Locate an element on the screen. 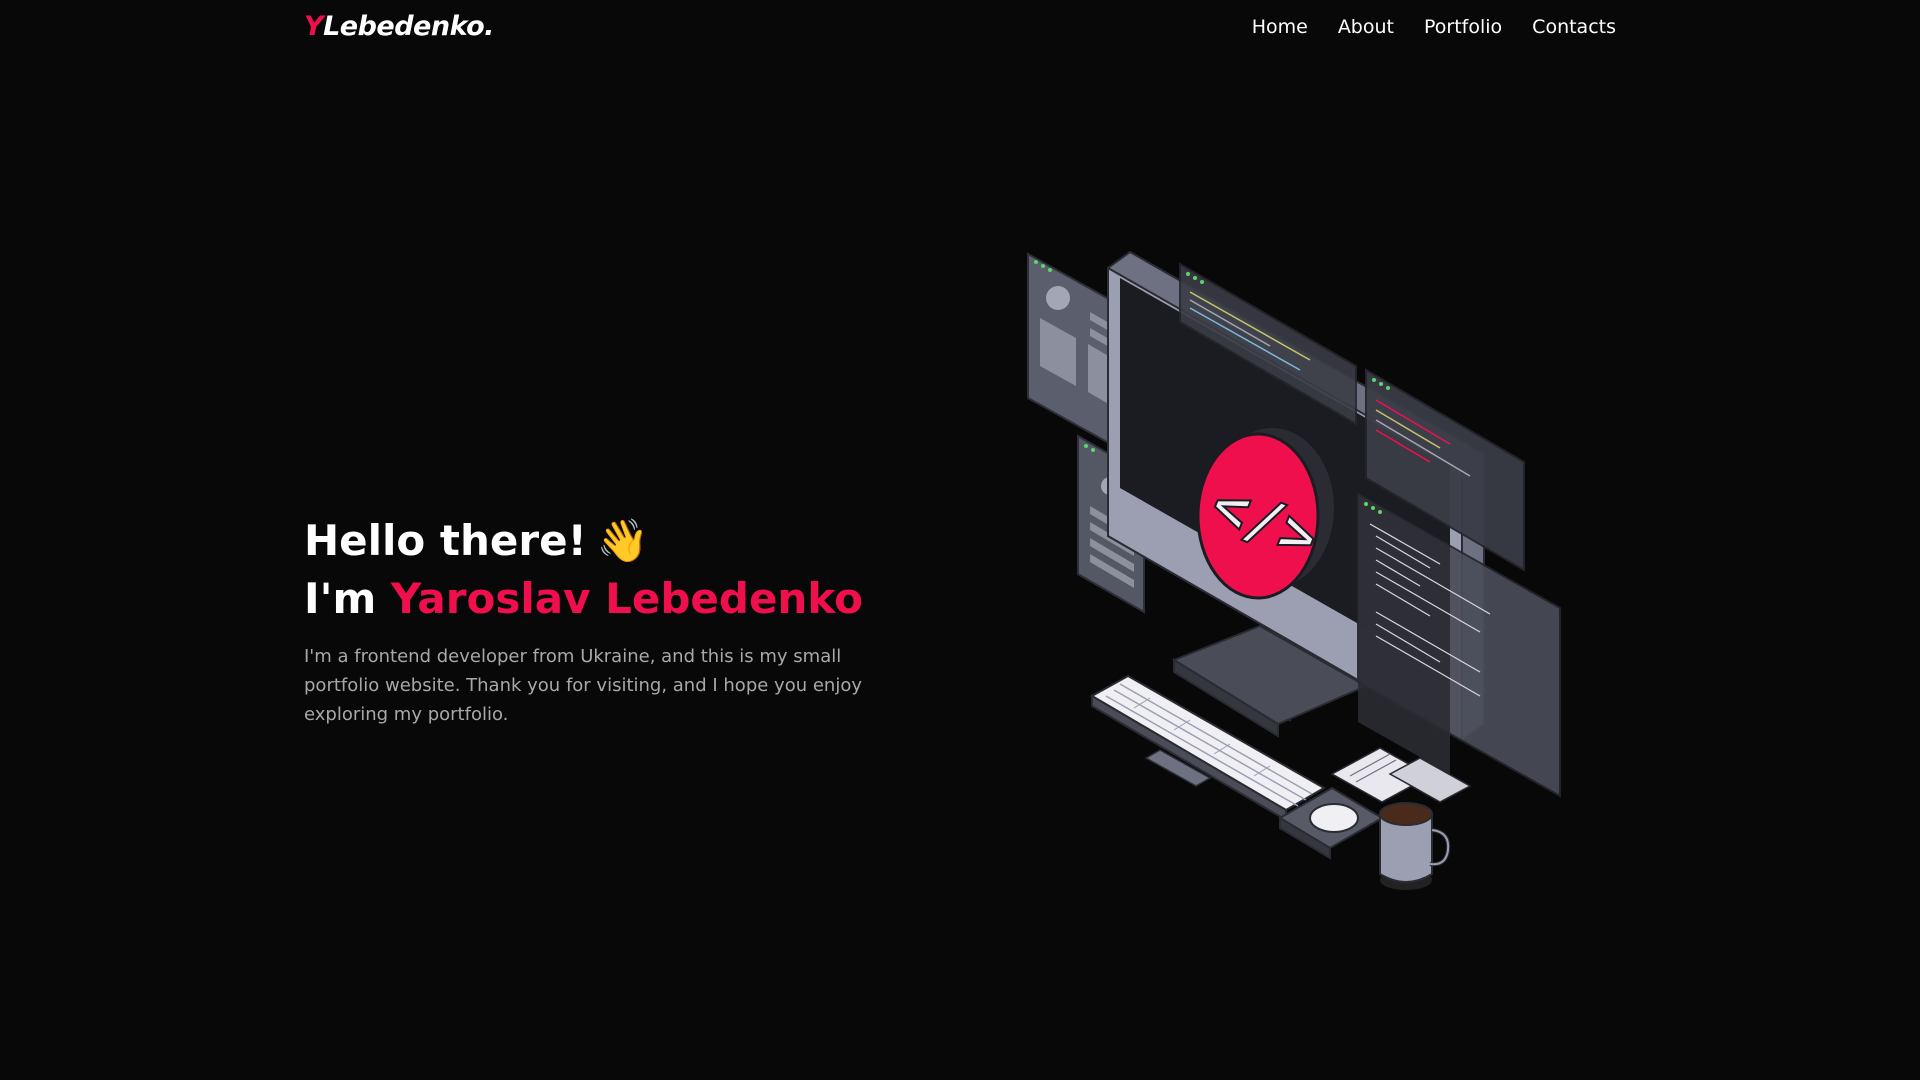  site-logo: YLebedenko. is located at coordinates (399, 26).